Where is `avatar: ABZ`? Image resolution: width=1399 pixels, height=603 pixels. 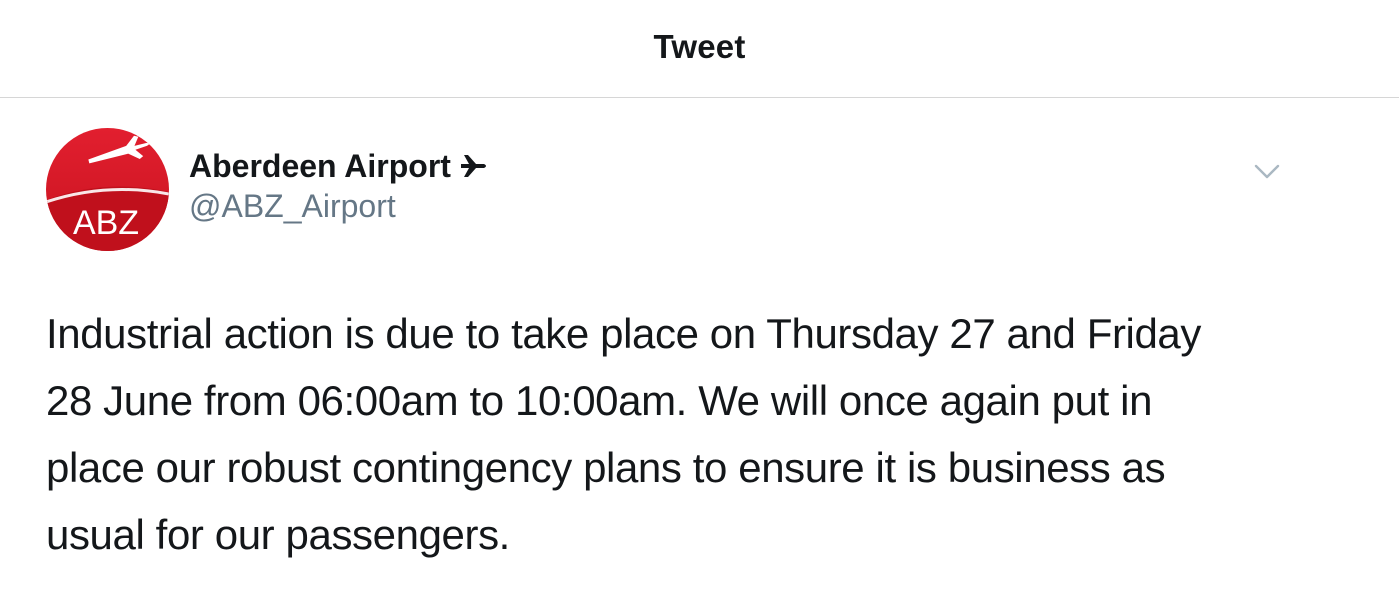
avatar: ABZ is located at coordinates (107, 189).